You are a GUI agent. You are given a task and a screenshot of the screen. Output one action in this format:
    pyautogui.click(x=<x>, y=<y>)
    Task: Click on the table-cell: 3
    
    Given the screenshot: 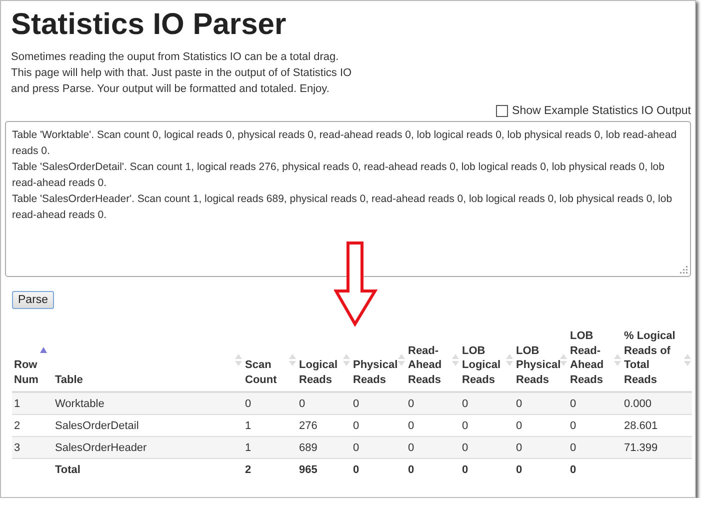 What is the action you would take?
    pyautogui.click(x=32, y=447)
    